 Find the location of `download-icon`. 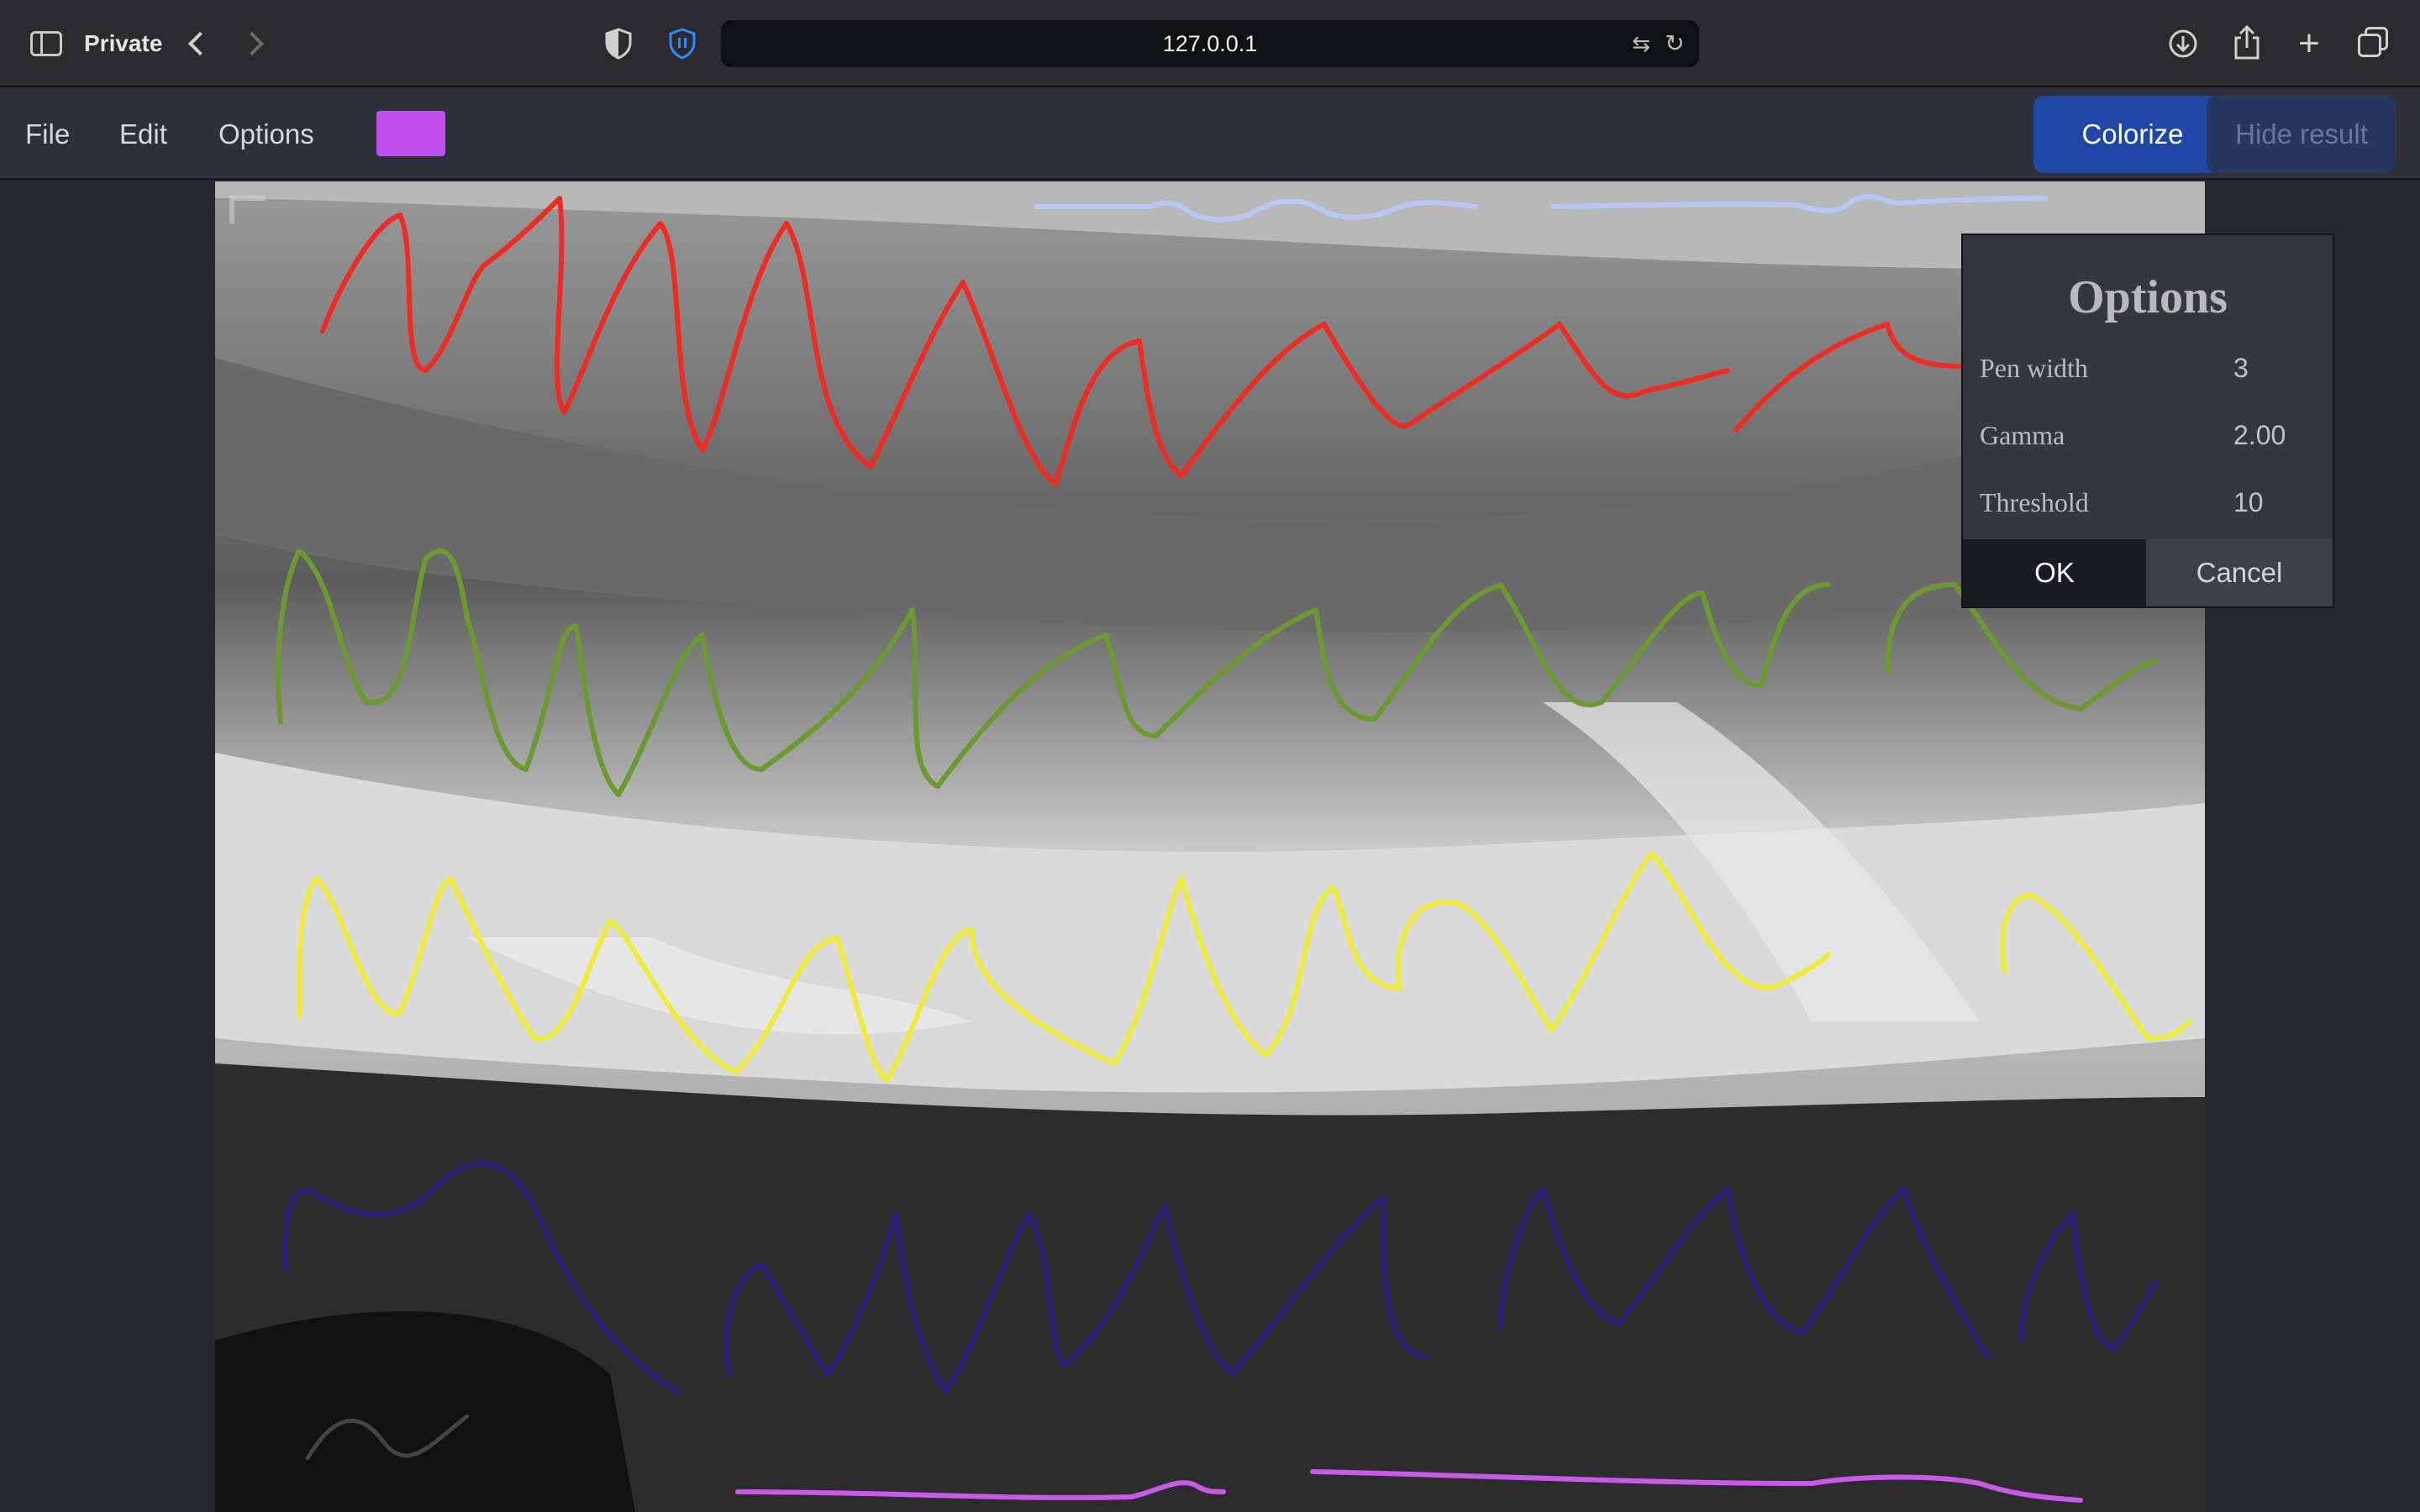

download-icon is located at coordinates (2183, 43).